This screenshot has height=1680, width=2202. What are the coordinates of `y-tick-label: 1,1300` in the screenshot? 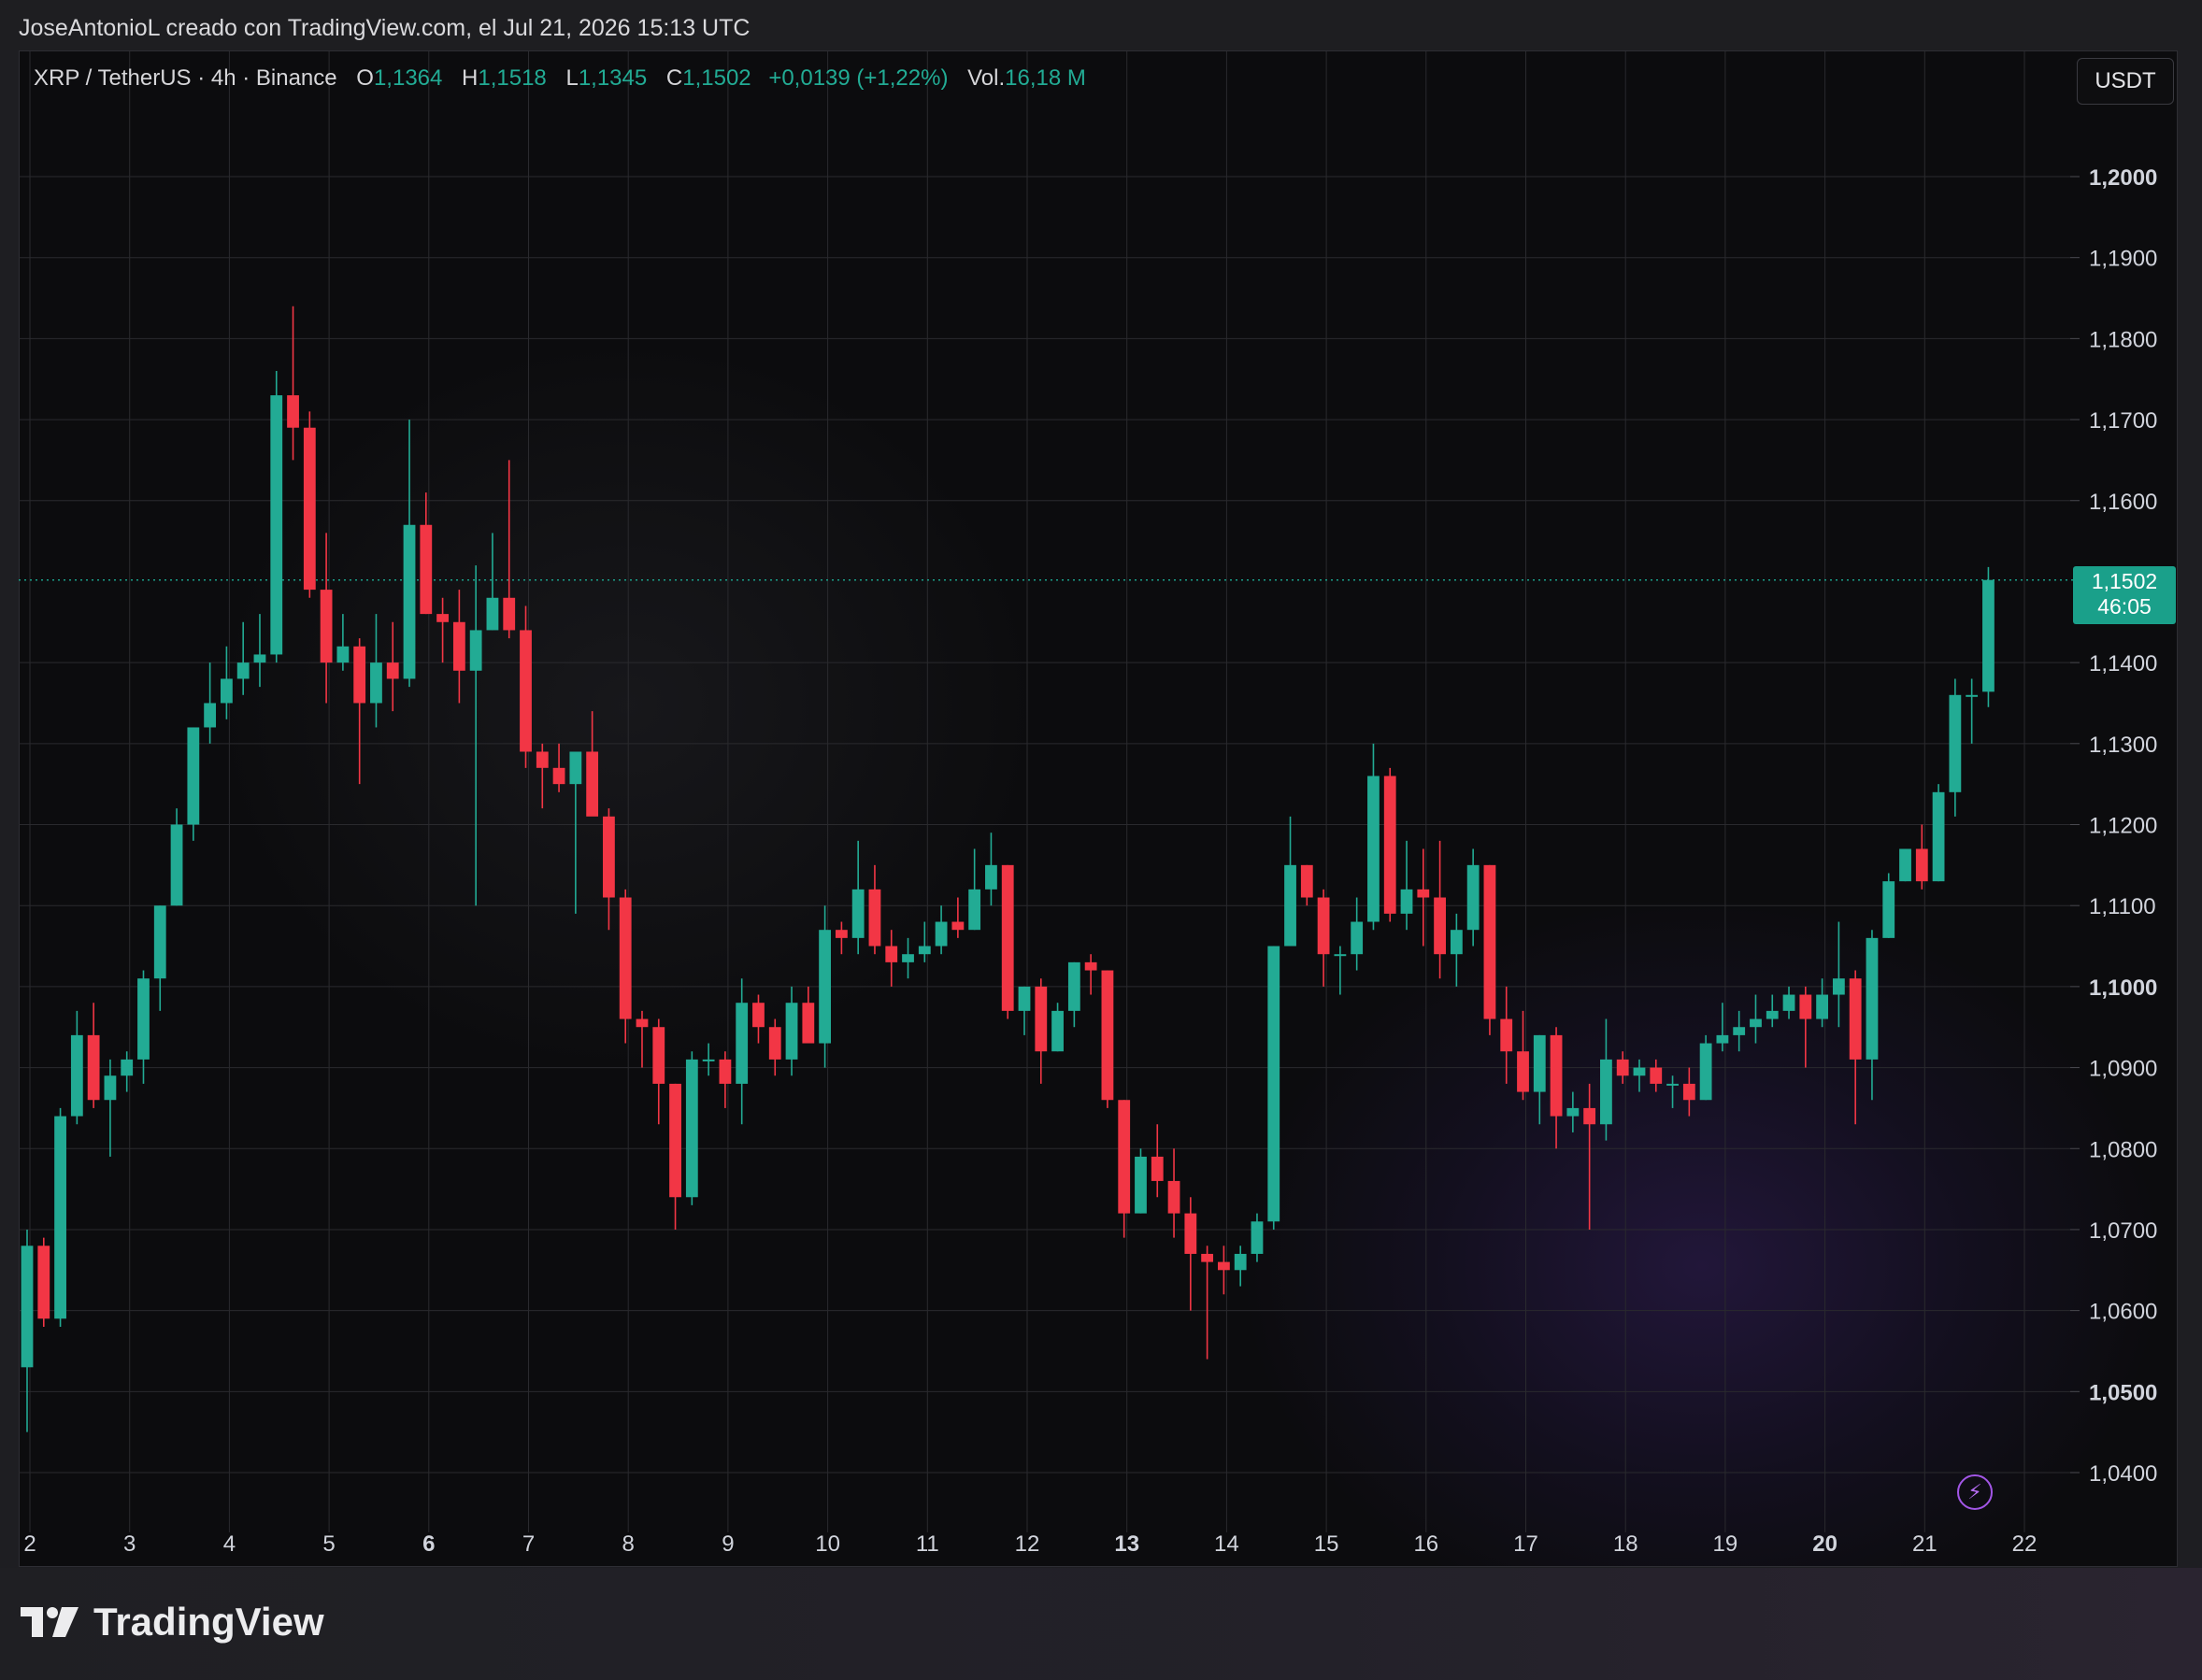 It's located at (2123, 745).